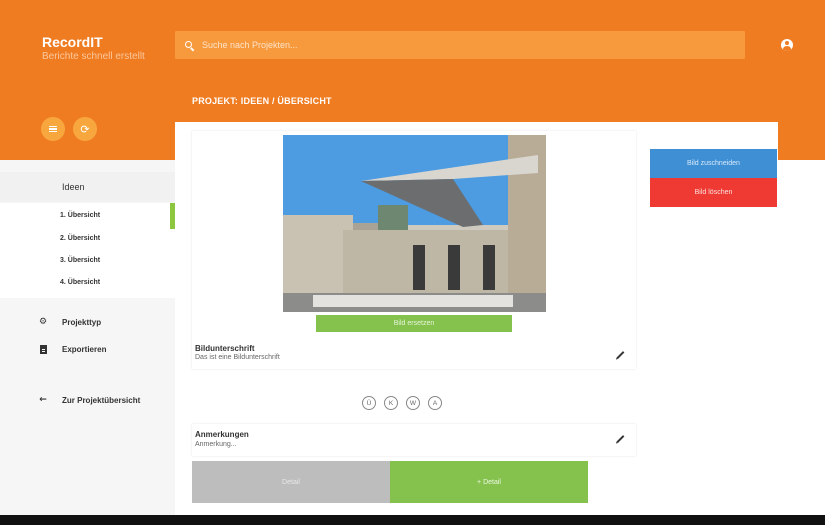 This screenshot has width=825, height=525. I want to click on list-icon, so click(53, 129).